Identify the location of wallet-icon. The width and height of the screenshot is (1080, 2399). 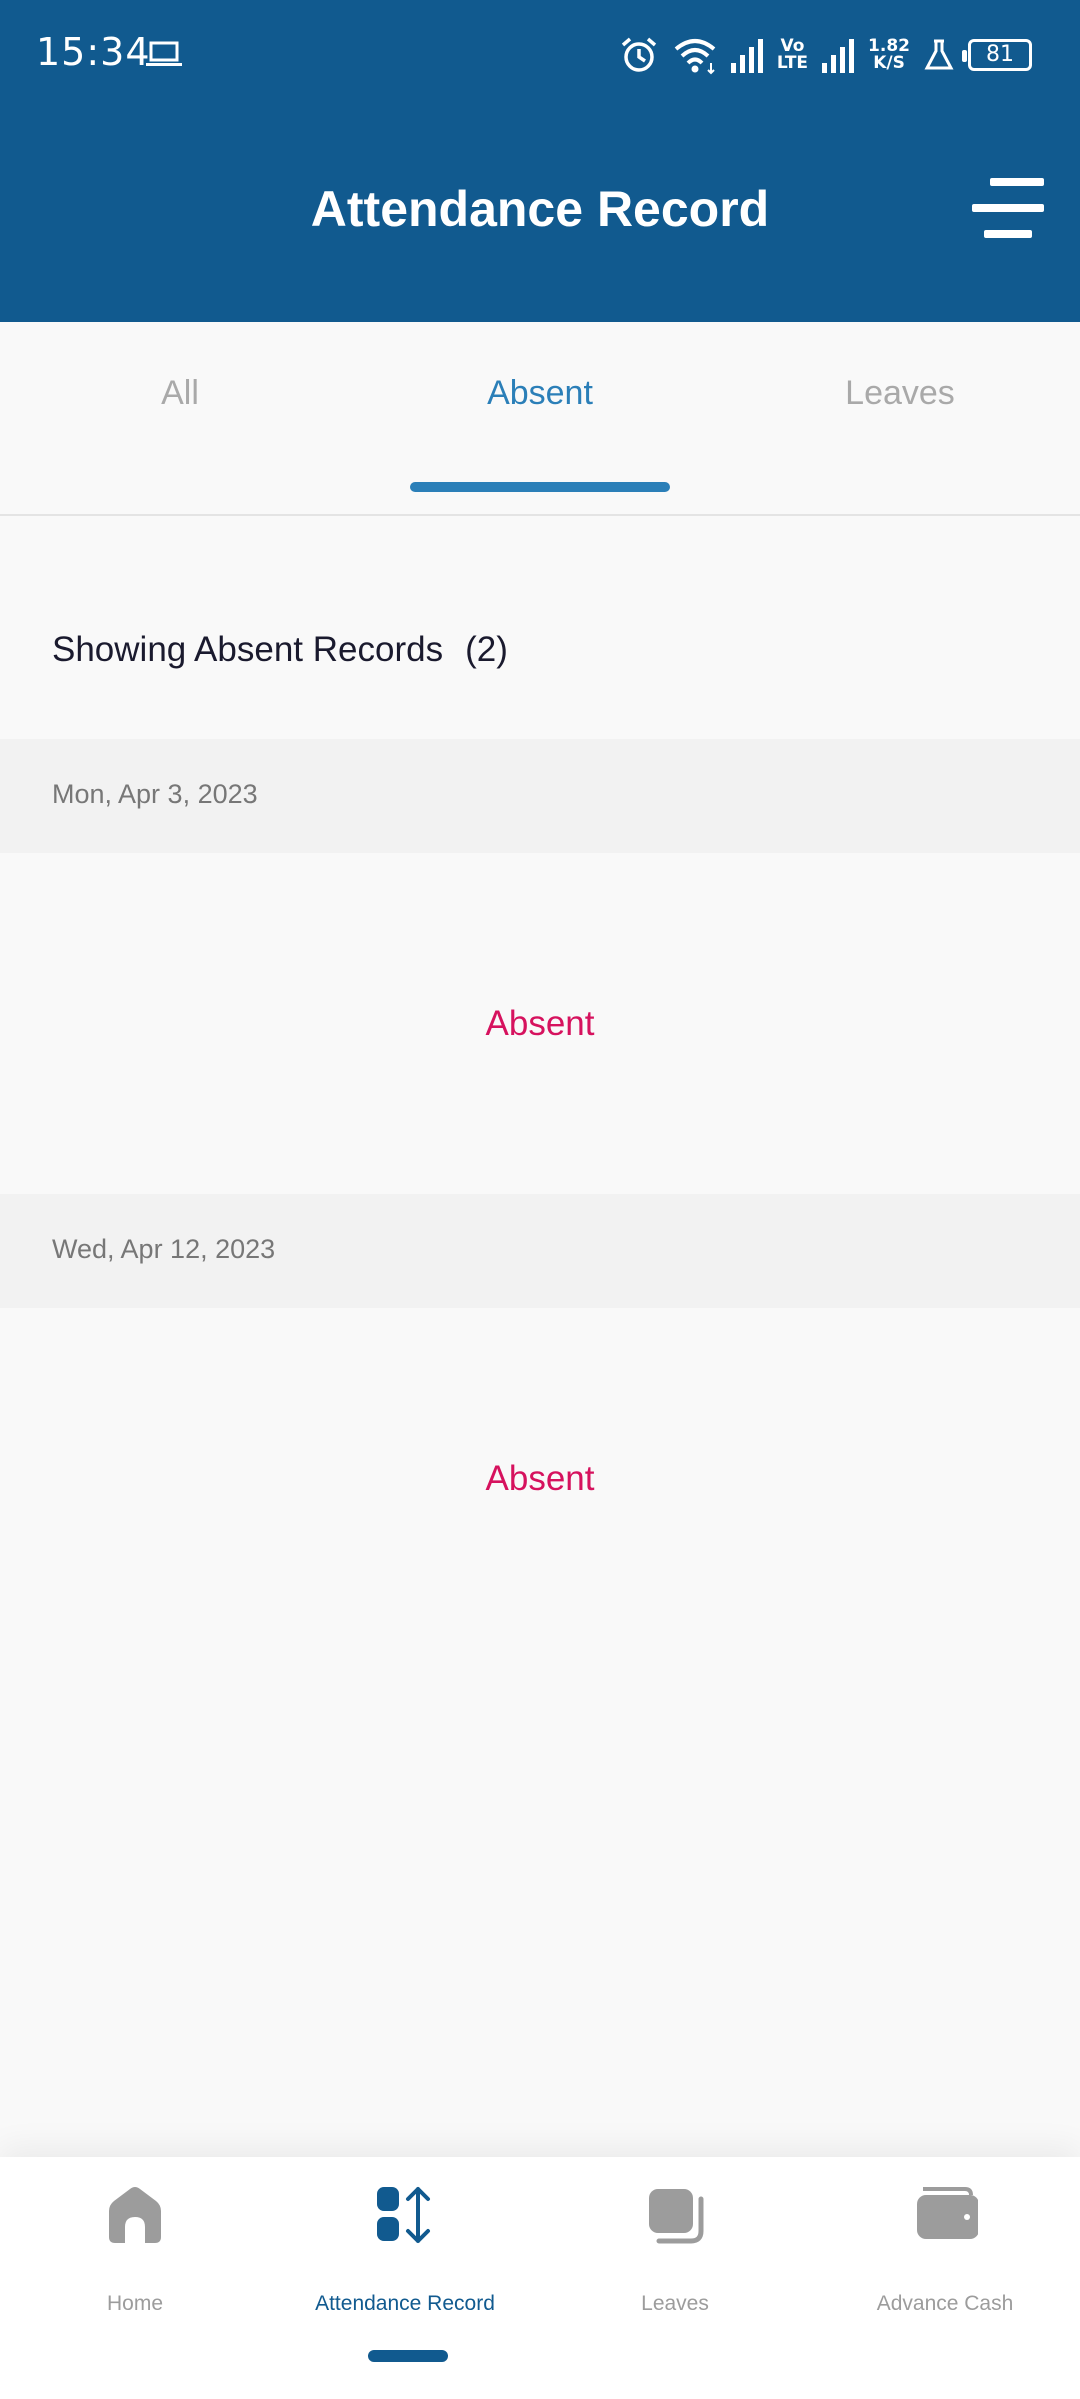
(947, 2213).